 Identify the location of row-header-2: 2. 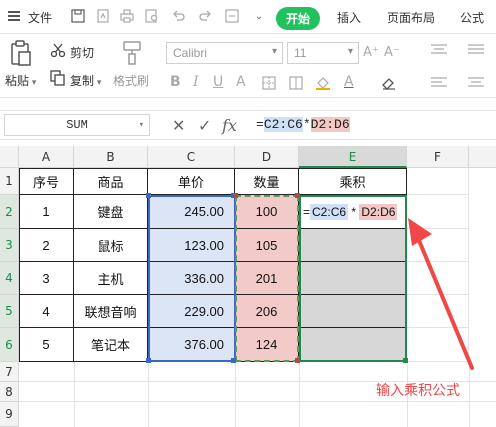
(9, 212).